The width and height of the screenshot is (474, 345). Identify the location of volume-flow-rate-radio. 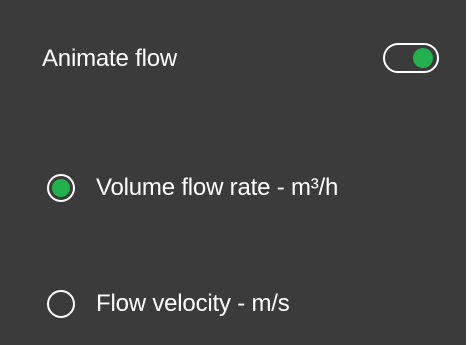
(61, 188).